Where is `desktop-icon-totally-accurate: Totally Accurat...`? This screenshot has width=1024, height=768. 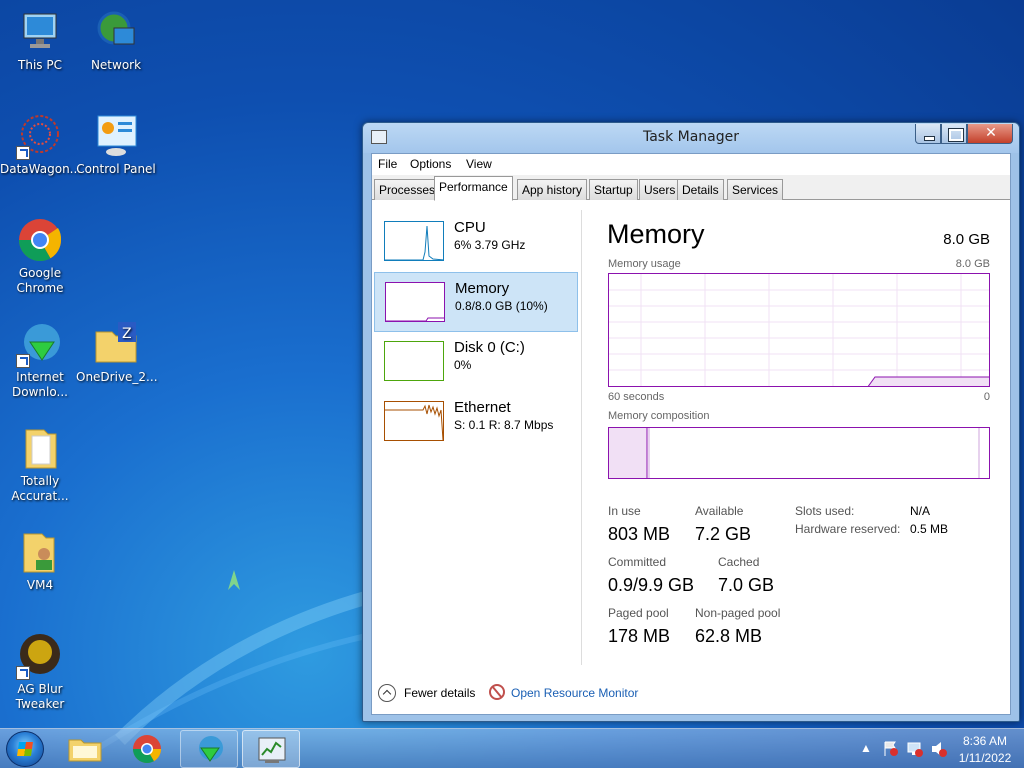
desktop-icon-totally-accurate: Totally Accurat... is located at coordinates (40, 464).